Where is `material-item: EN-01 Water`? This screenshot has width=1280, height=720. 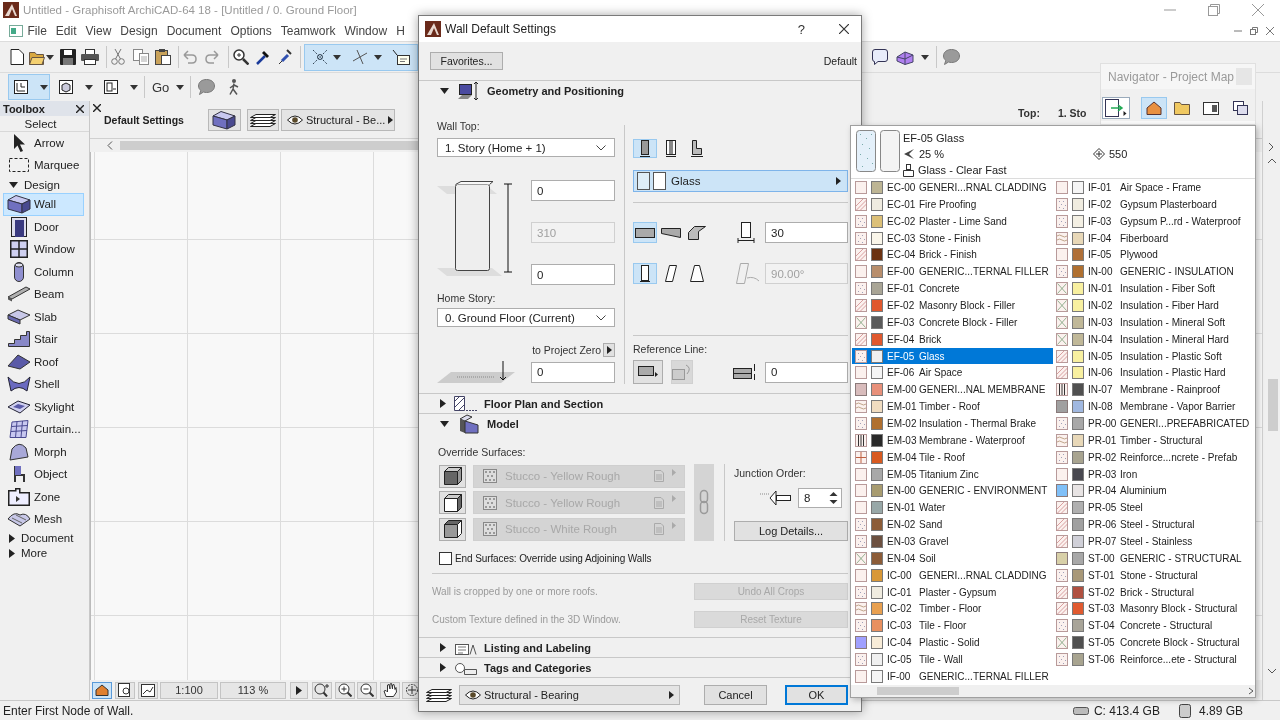 material-item: EN-01 Water is located at coordinates (952, 508).